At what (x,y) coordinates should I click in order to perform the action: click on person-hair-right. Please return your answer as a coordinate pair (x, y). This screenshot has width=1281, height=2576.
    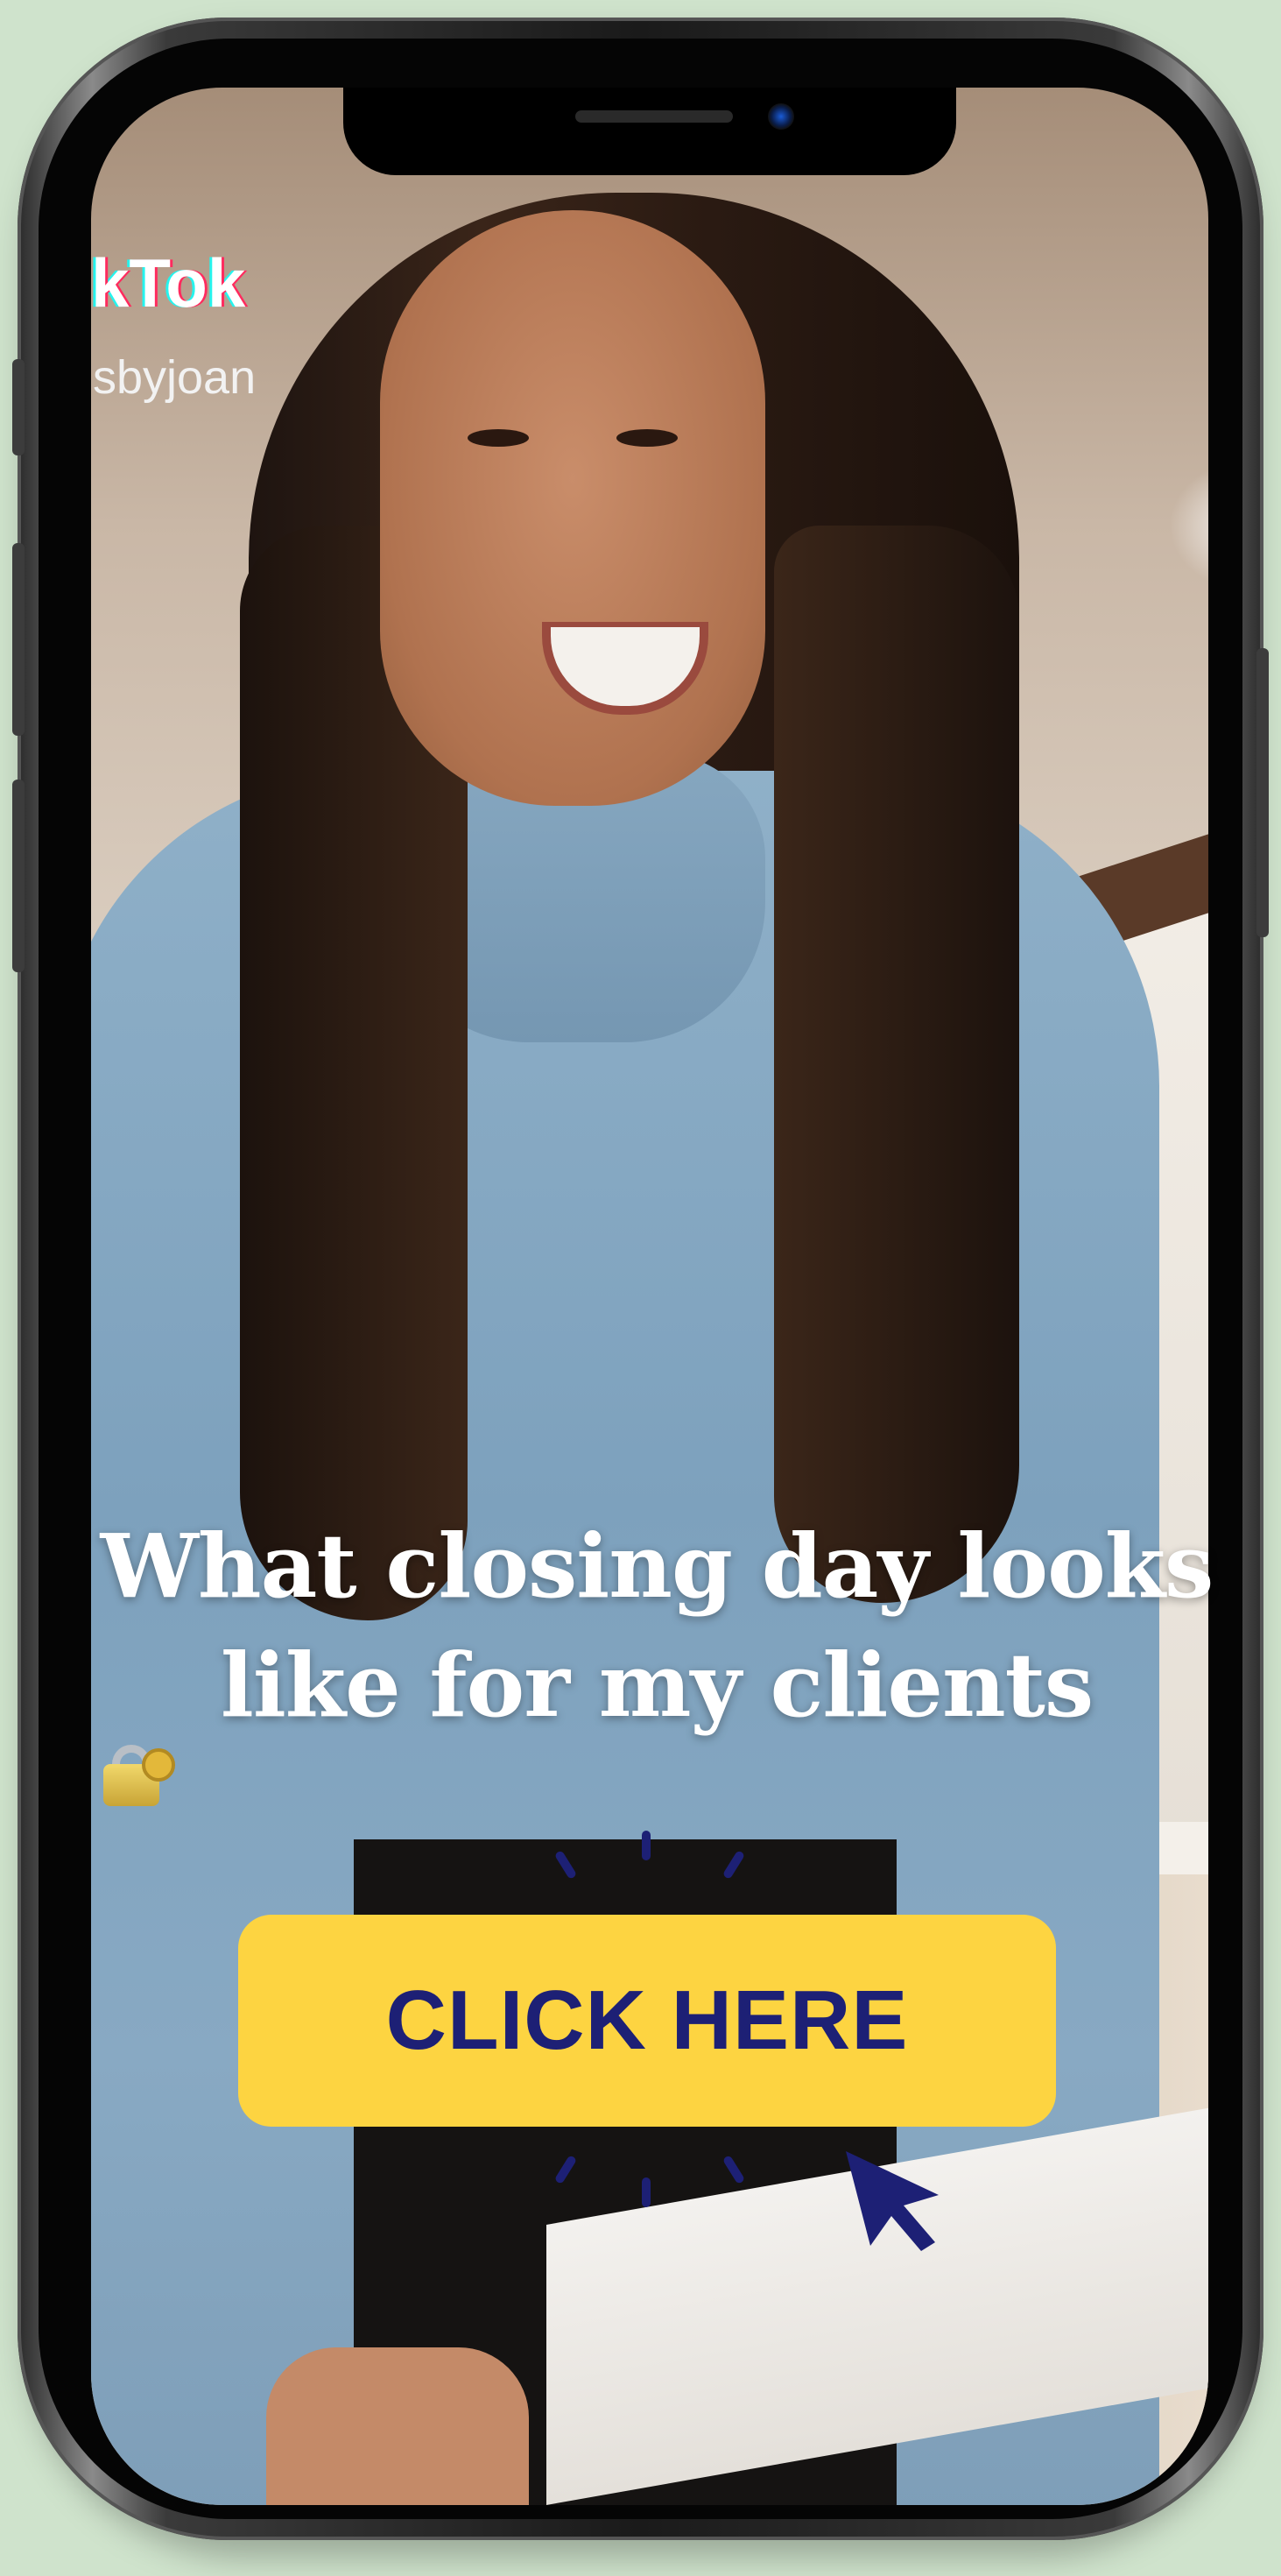
    Looking at the image, I should click on (896, 1064).